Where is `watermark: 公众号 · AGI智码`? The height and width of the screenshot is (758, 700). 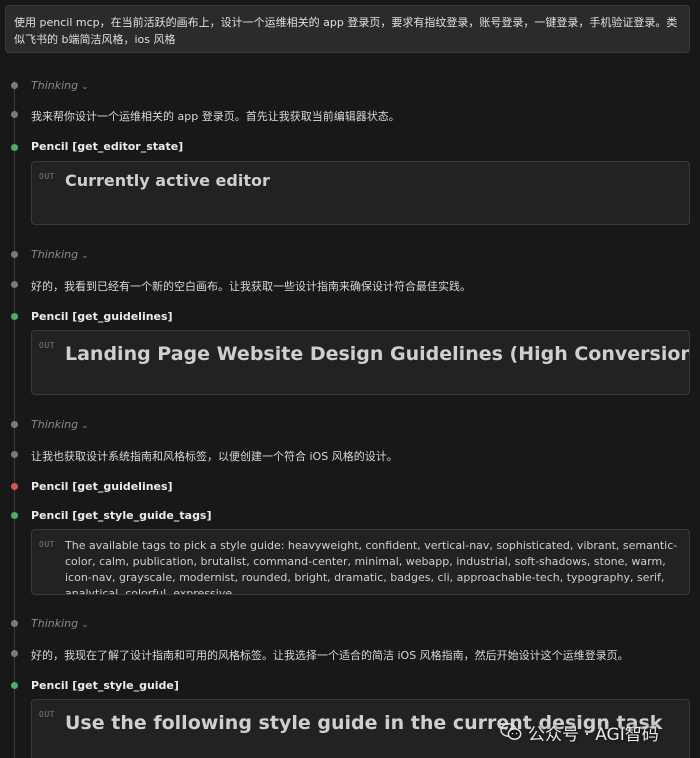
watermark: 公众号 · AGI智码 is located at coordinates (579, 732).